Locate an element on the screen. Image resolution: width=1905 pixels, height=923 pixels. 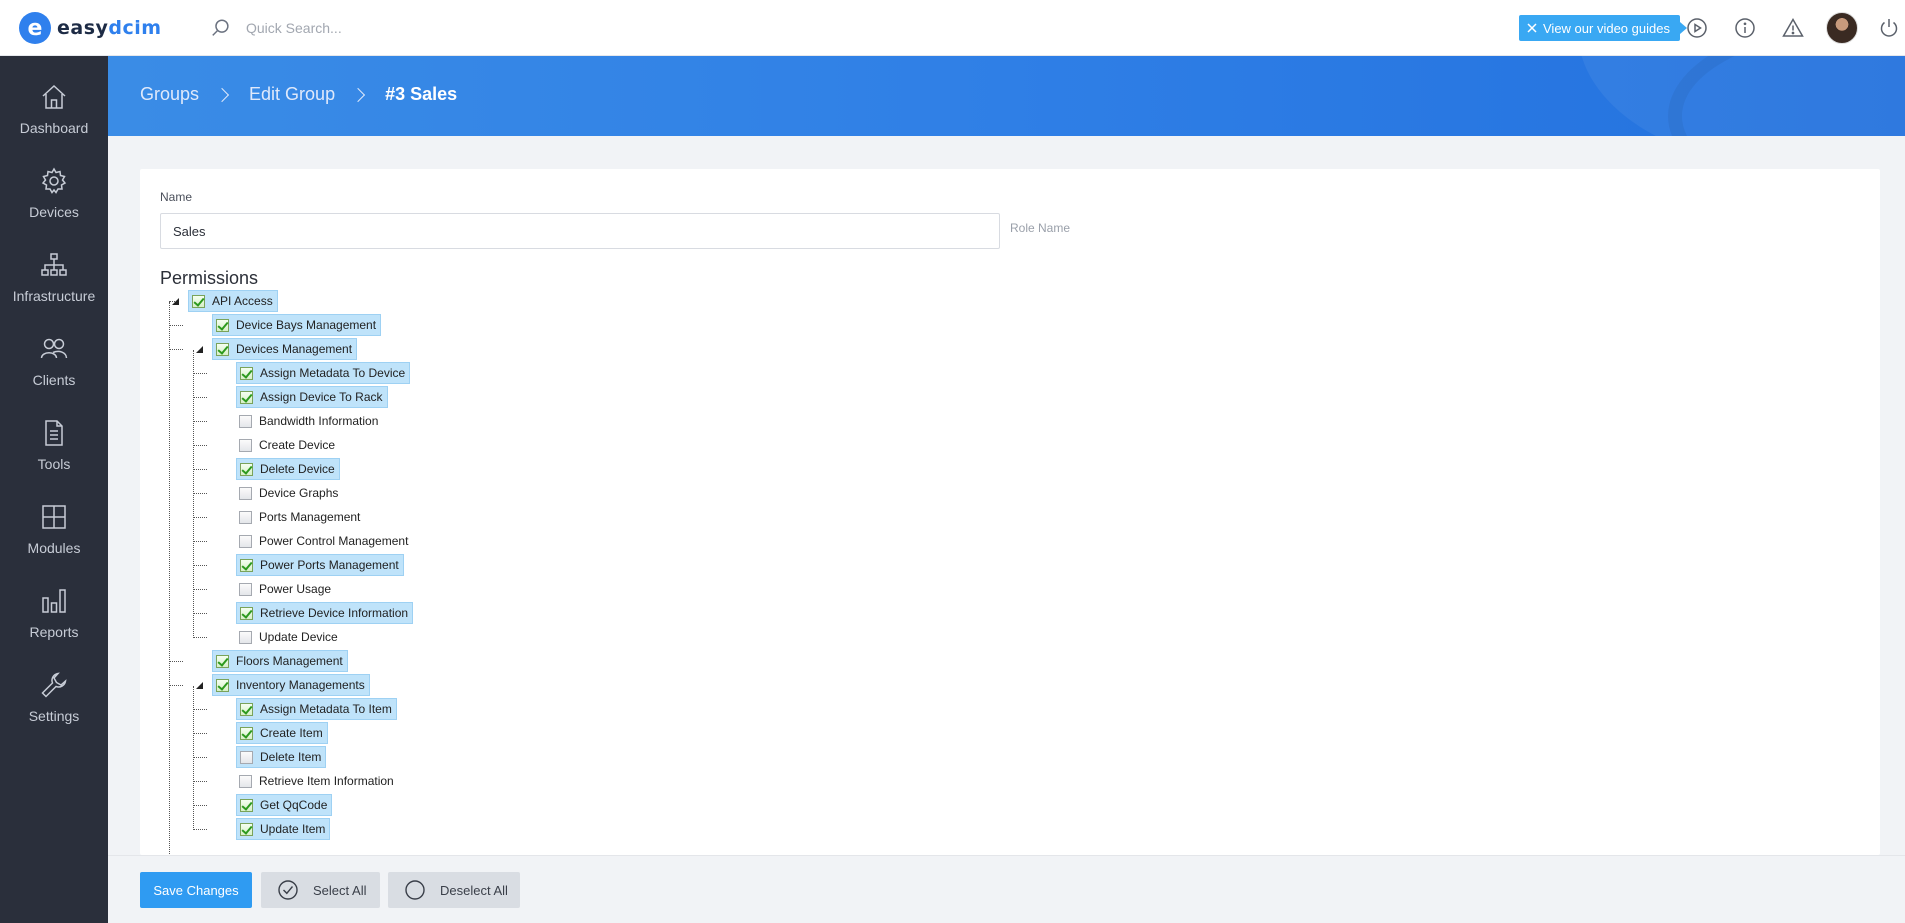
tree-node: API Access is located at coordinates (233, 301).